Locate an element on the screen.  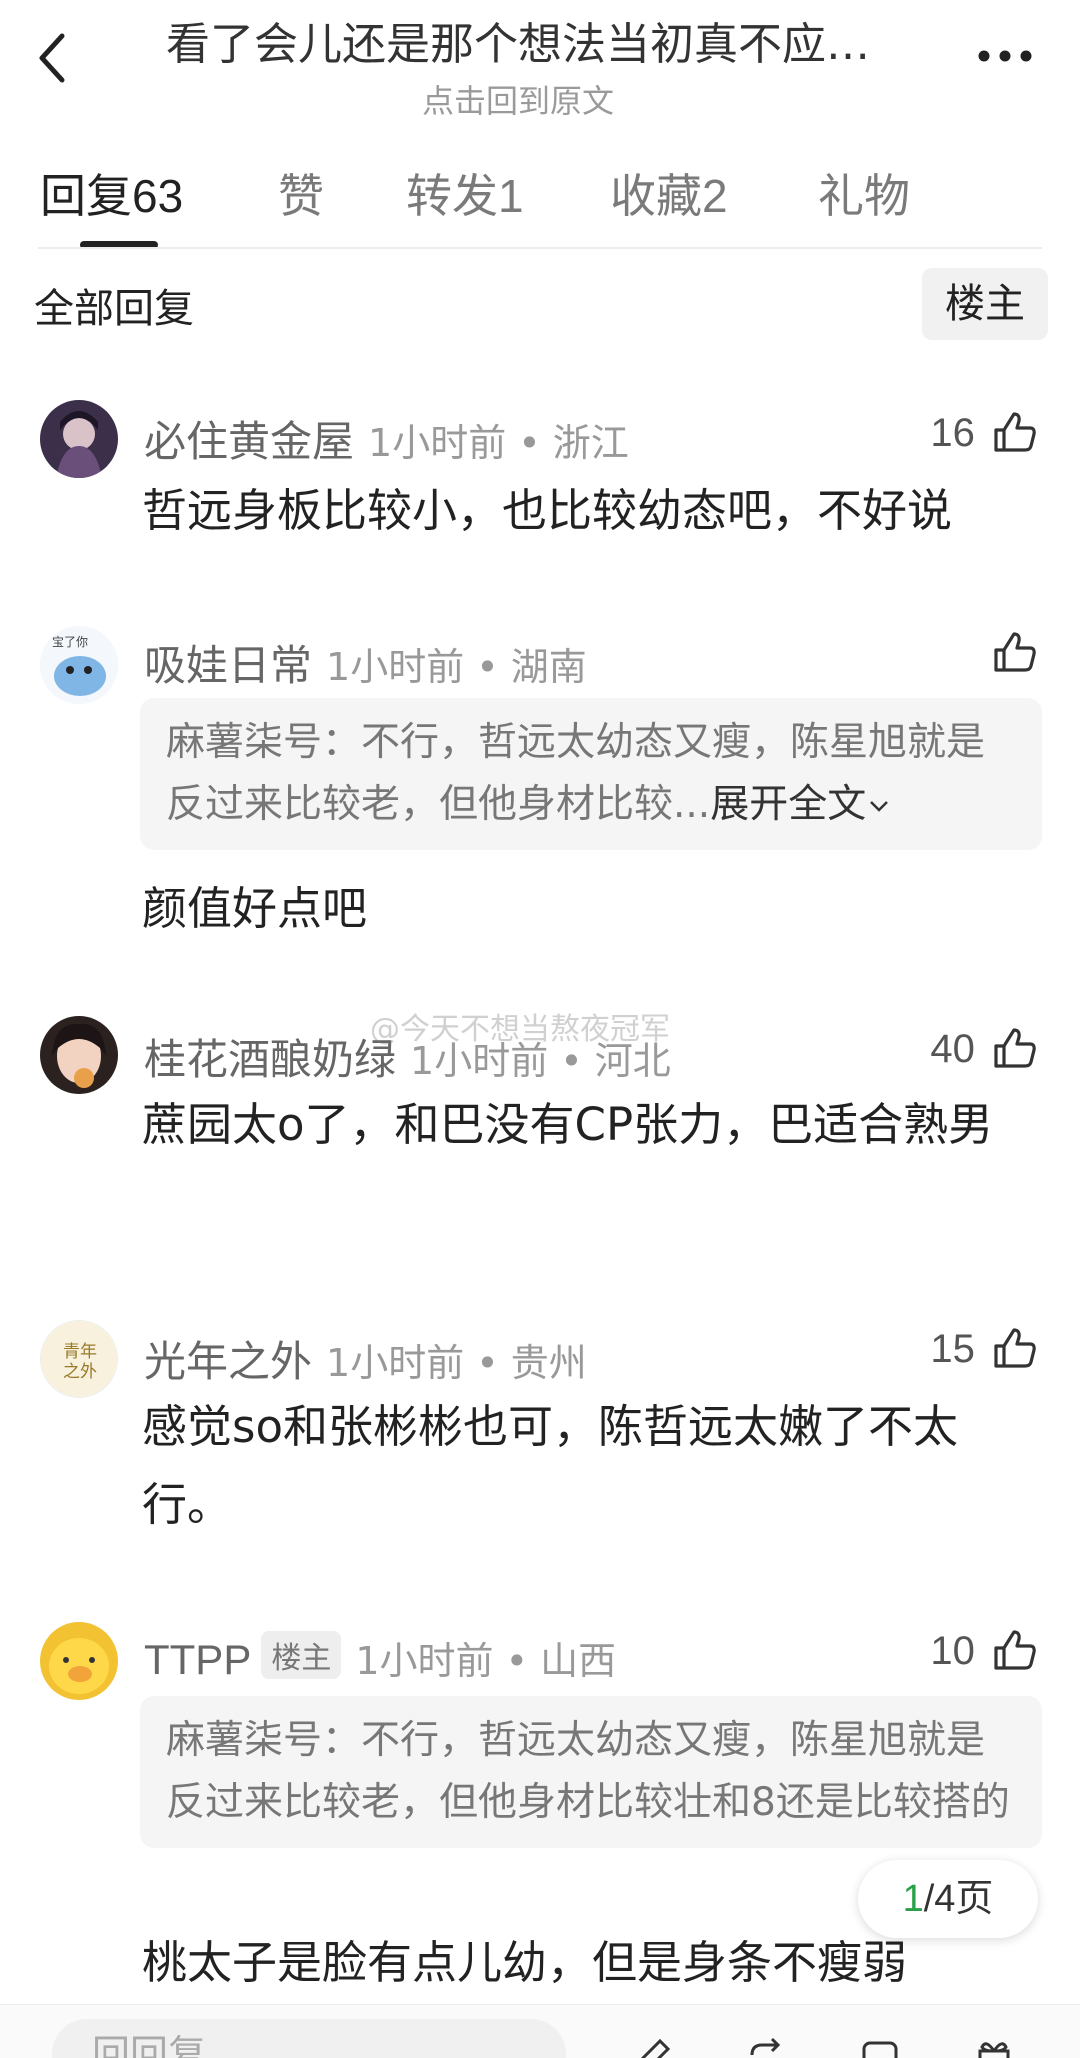
op-badge: 楼主 is located at coordinates (301, 1655).